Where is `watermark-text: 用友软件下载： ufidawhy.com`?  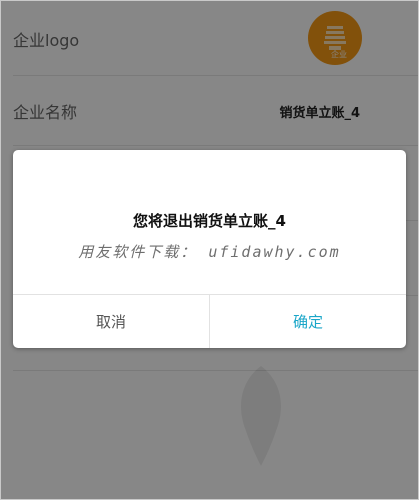
watermark-text: 用友软件下载： ufidawhy.com is located at coordinates (209, 252).